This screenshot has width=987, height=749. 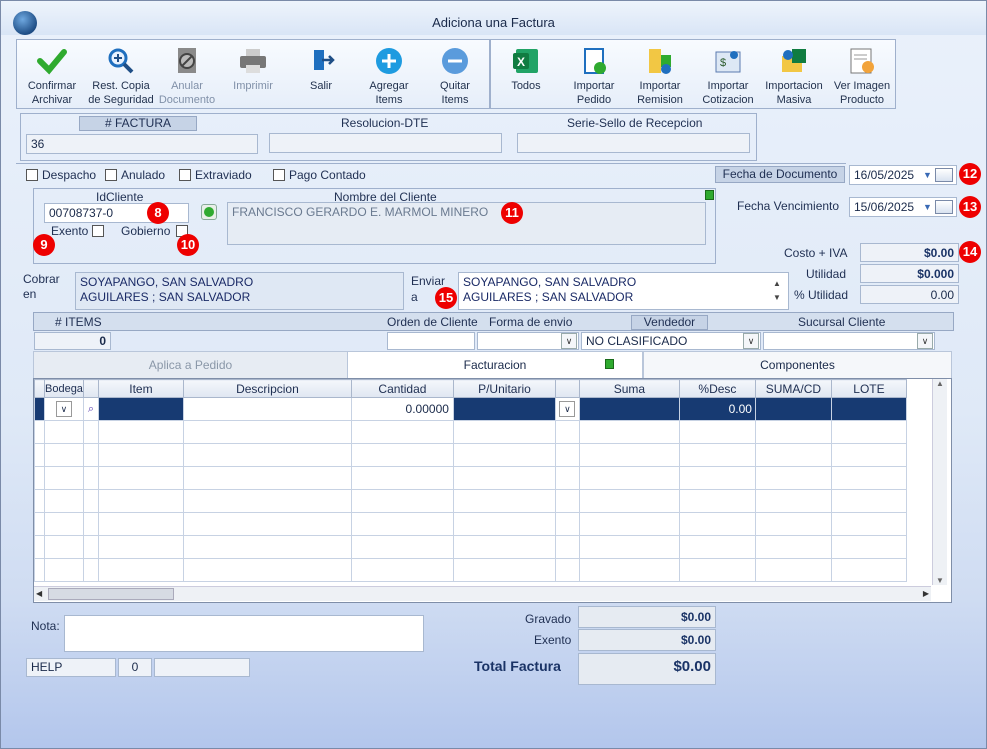 I want to click on cobrar-label-en: en, so click(x=30, y=294).